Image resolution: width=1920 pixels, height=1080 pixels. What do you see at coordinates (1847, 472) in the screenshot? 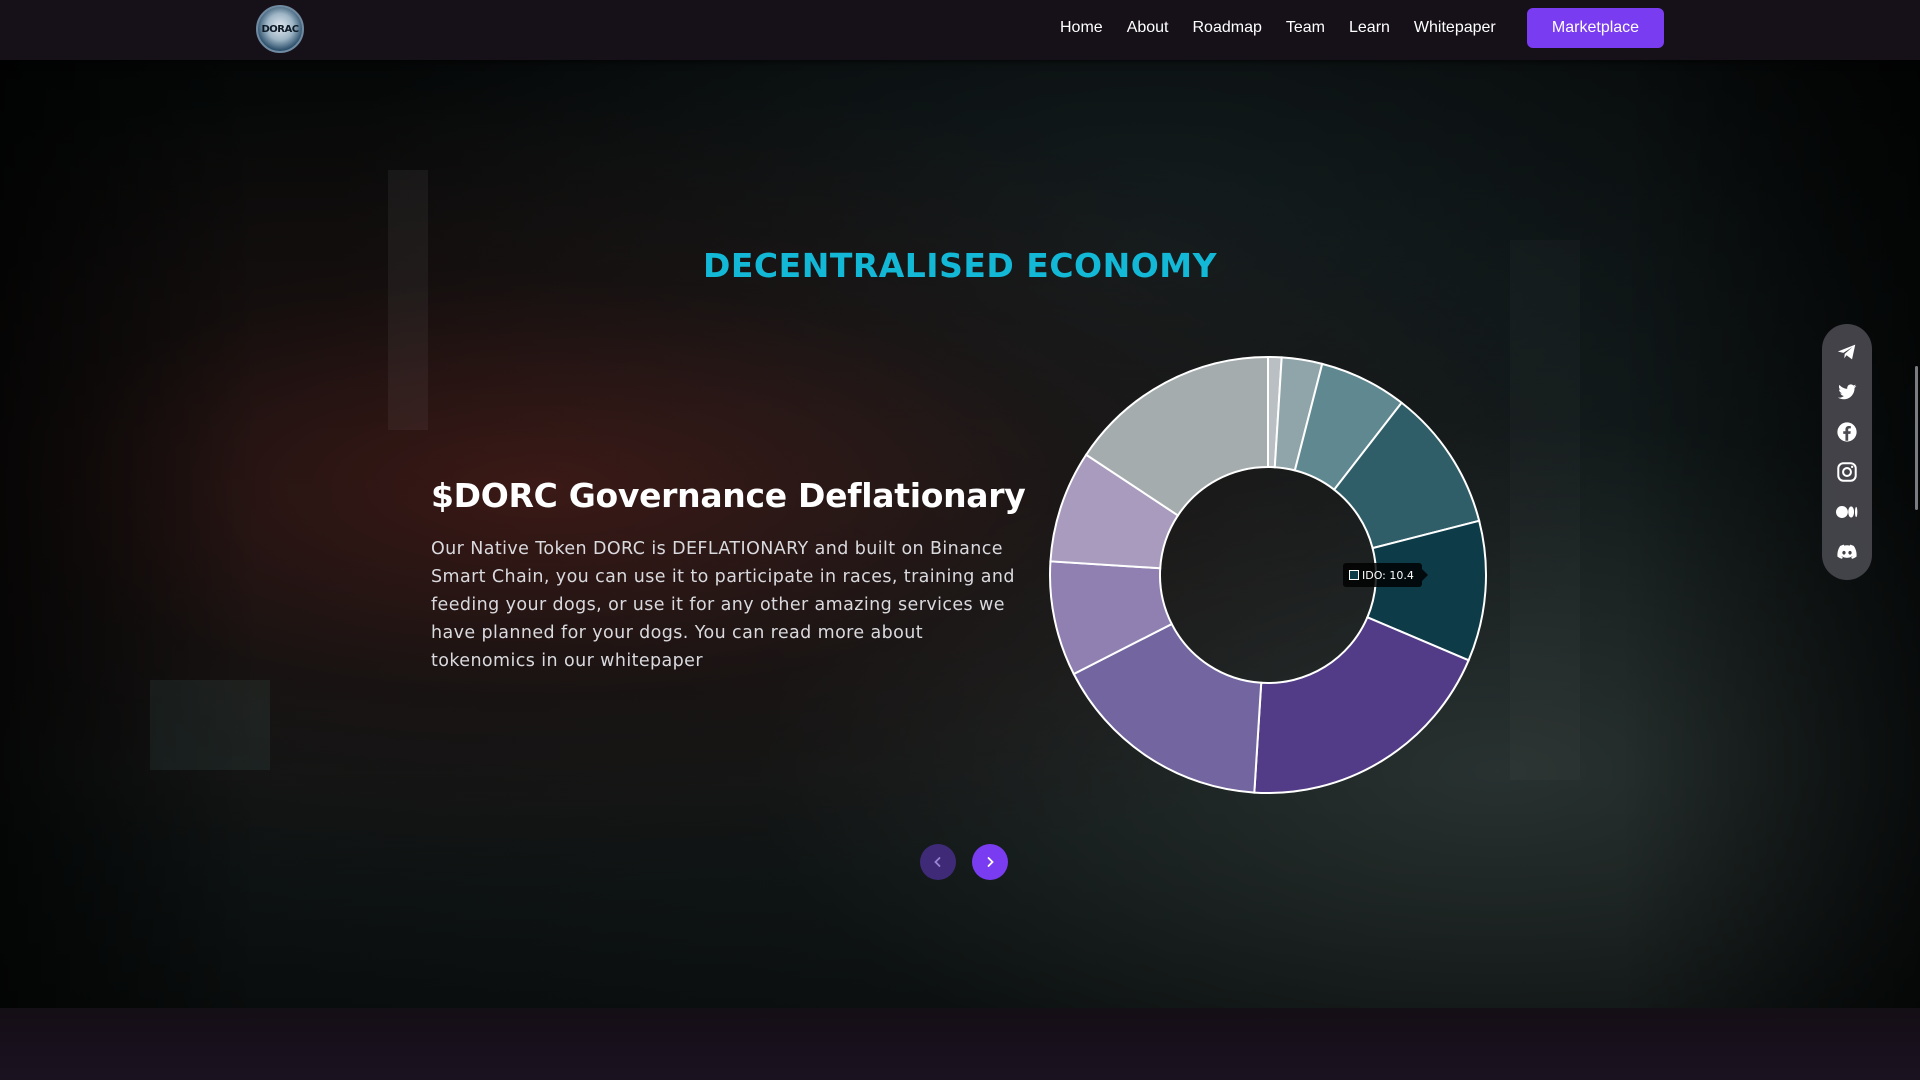
I see `instagram-icon` at bounding box center [1847, 472].